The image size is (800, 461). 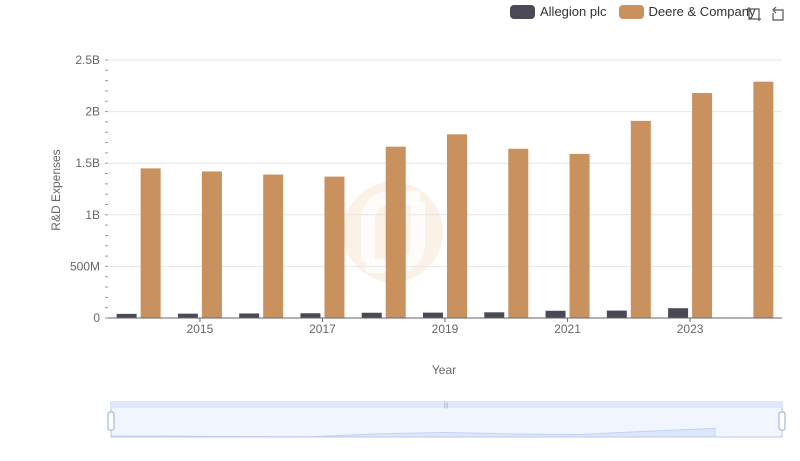 I want to click on bar-deere-2017, so click(x=334, y=247).